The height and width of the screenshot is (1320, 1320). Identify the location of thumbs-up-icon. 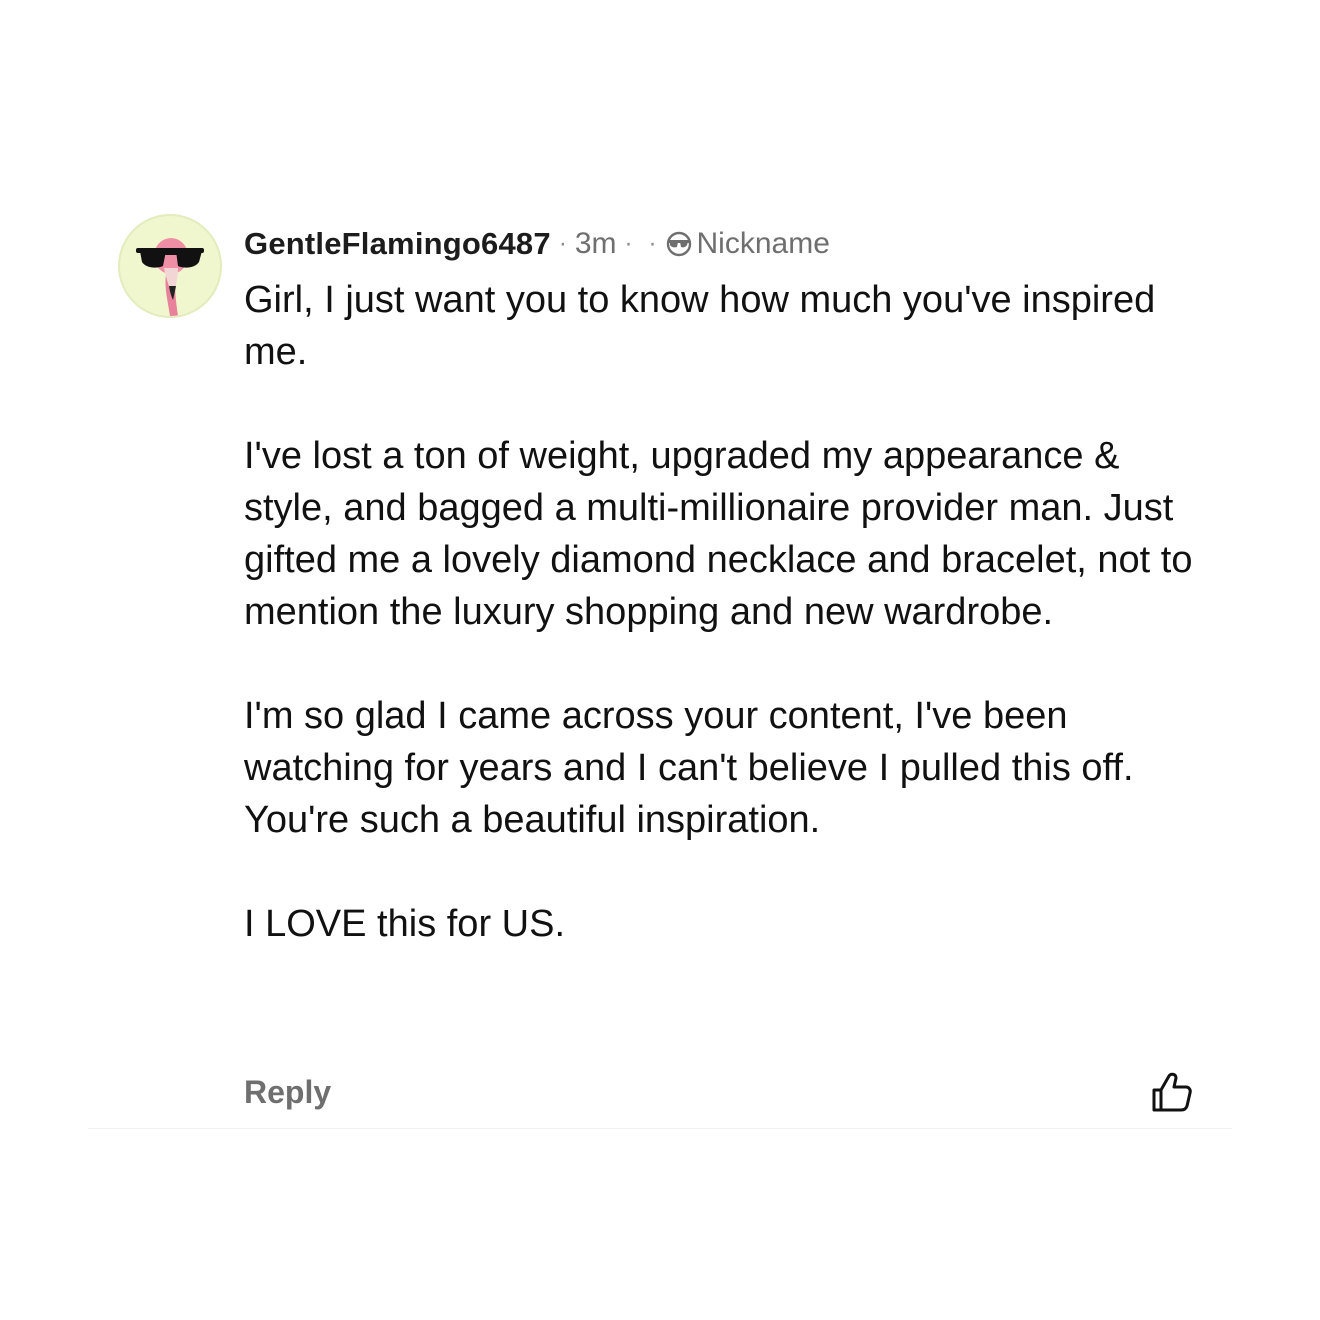
(1172, 1092).